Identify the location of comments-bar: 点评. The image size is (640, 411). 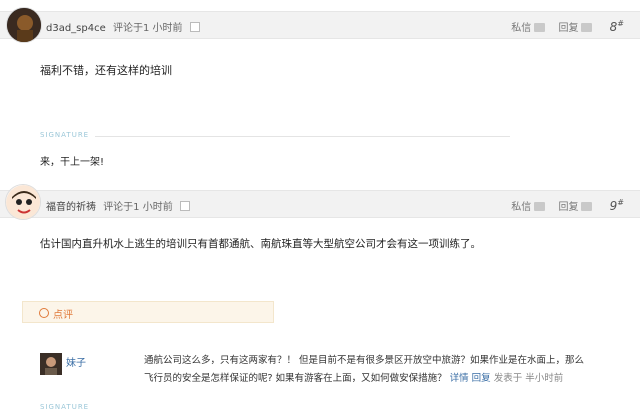
(148, 312).